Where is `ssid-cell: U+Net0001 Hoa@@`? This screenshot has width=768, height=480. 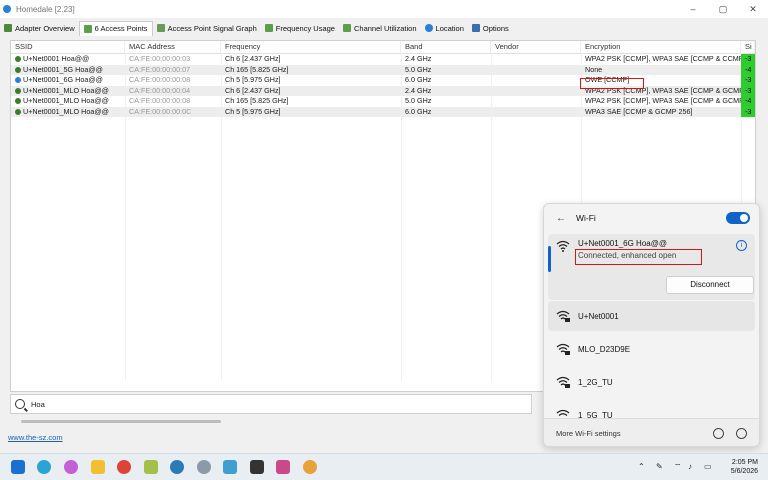 ssid-cell: U+Net0001 Hoa@@ is located at coordinates (68, 59).